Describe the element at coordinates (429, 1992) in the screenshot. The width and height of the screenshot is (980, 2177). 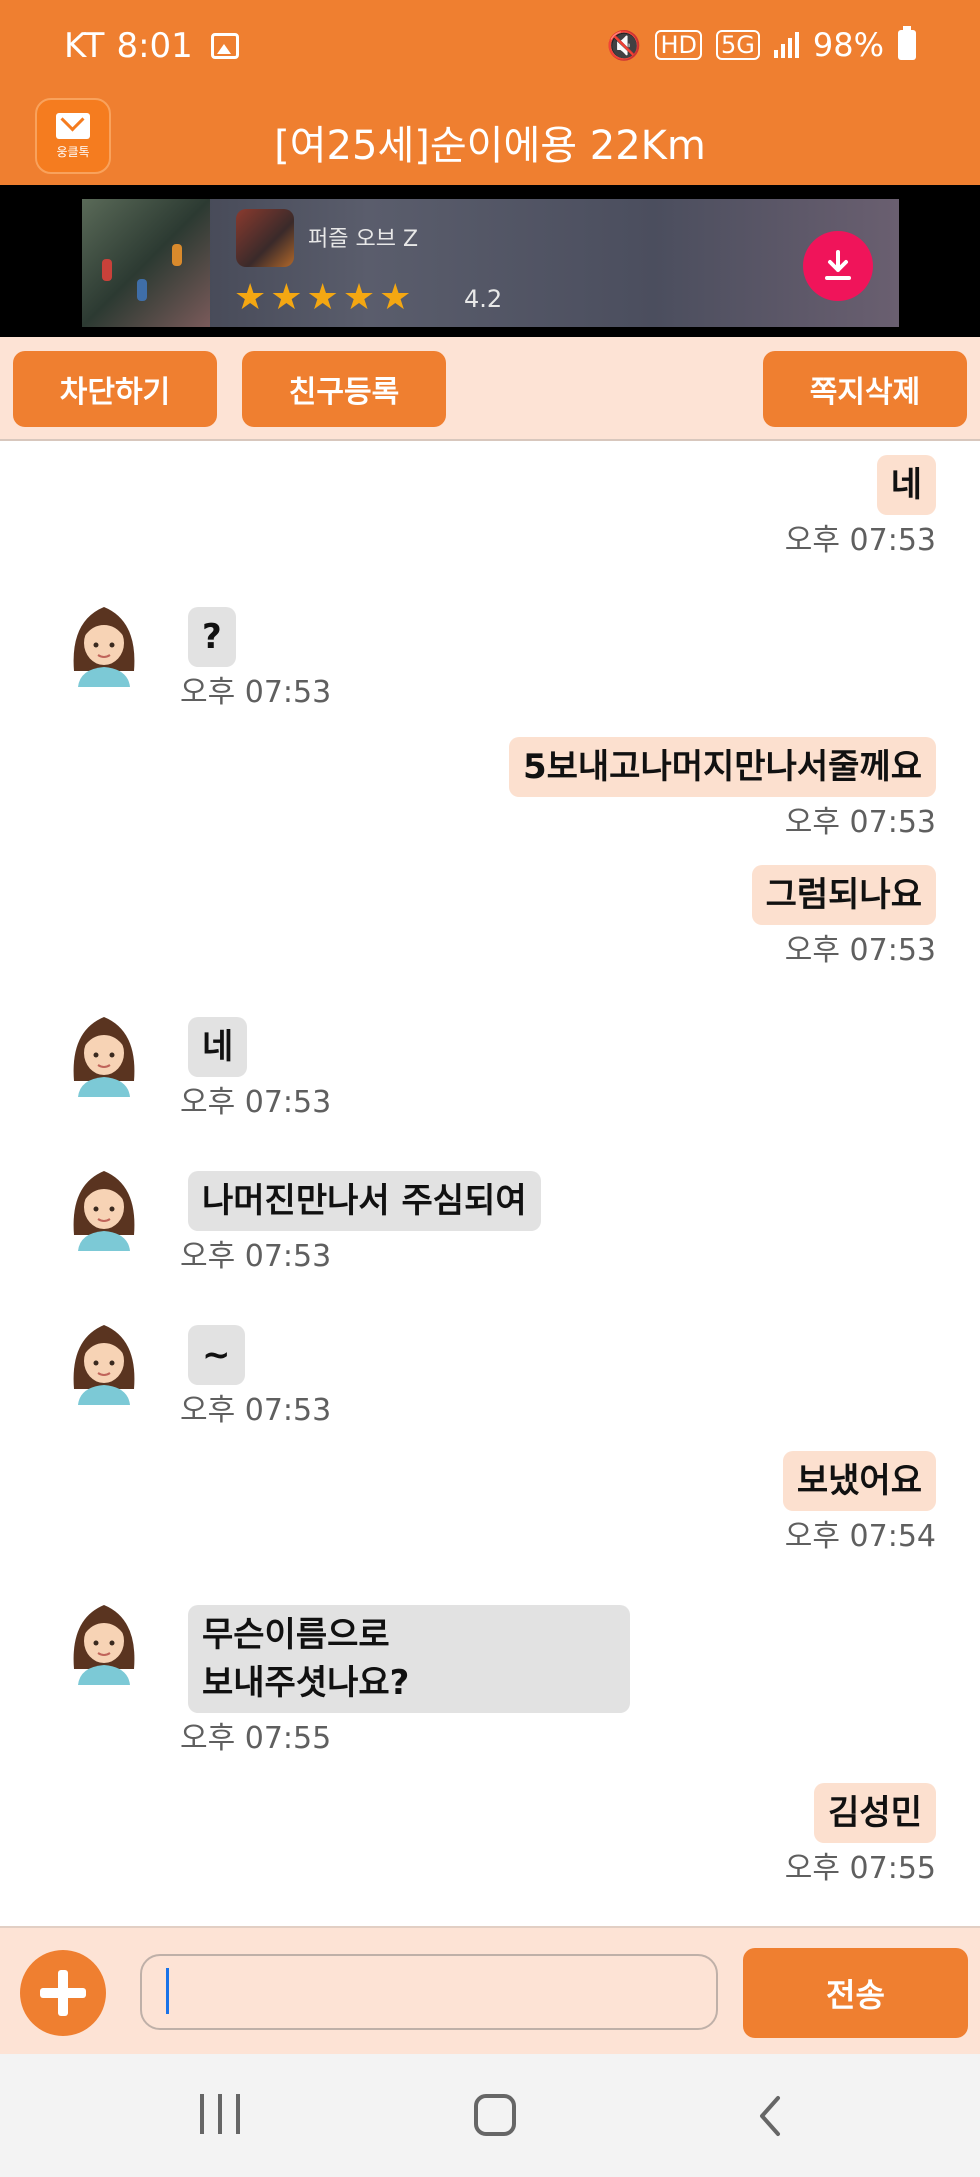
I see `message-input` at that location.